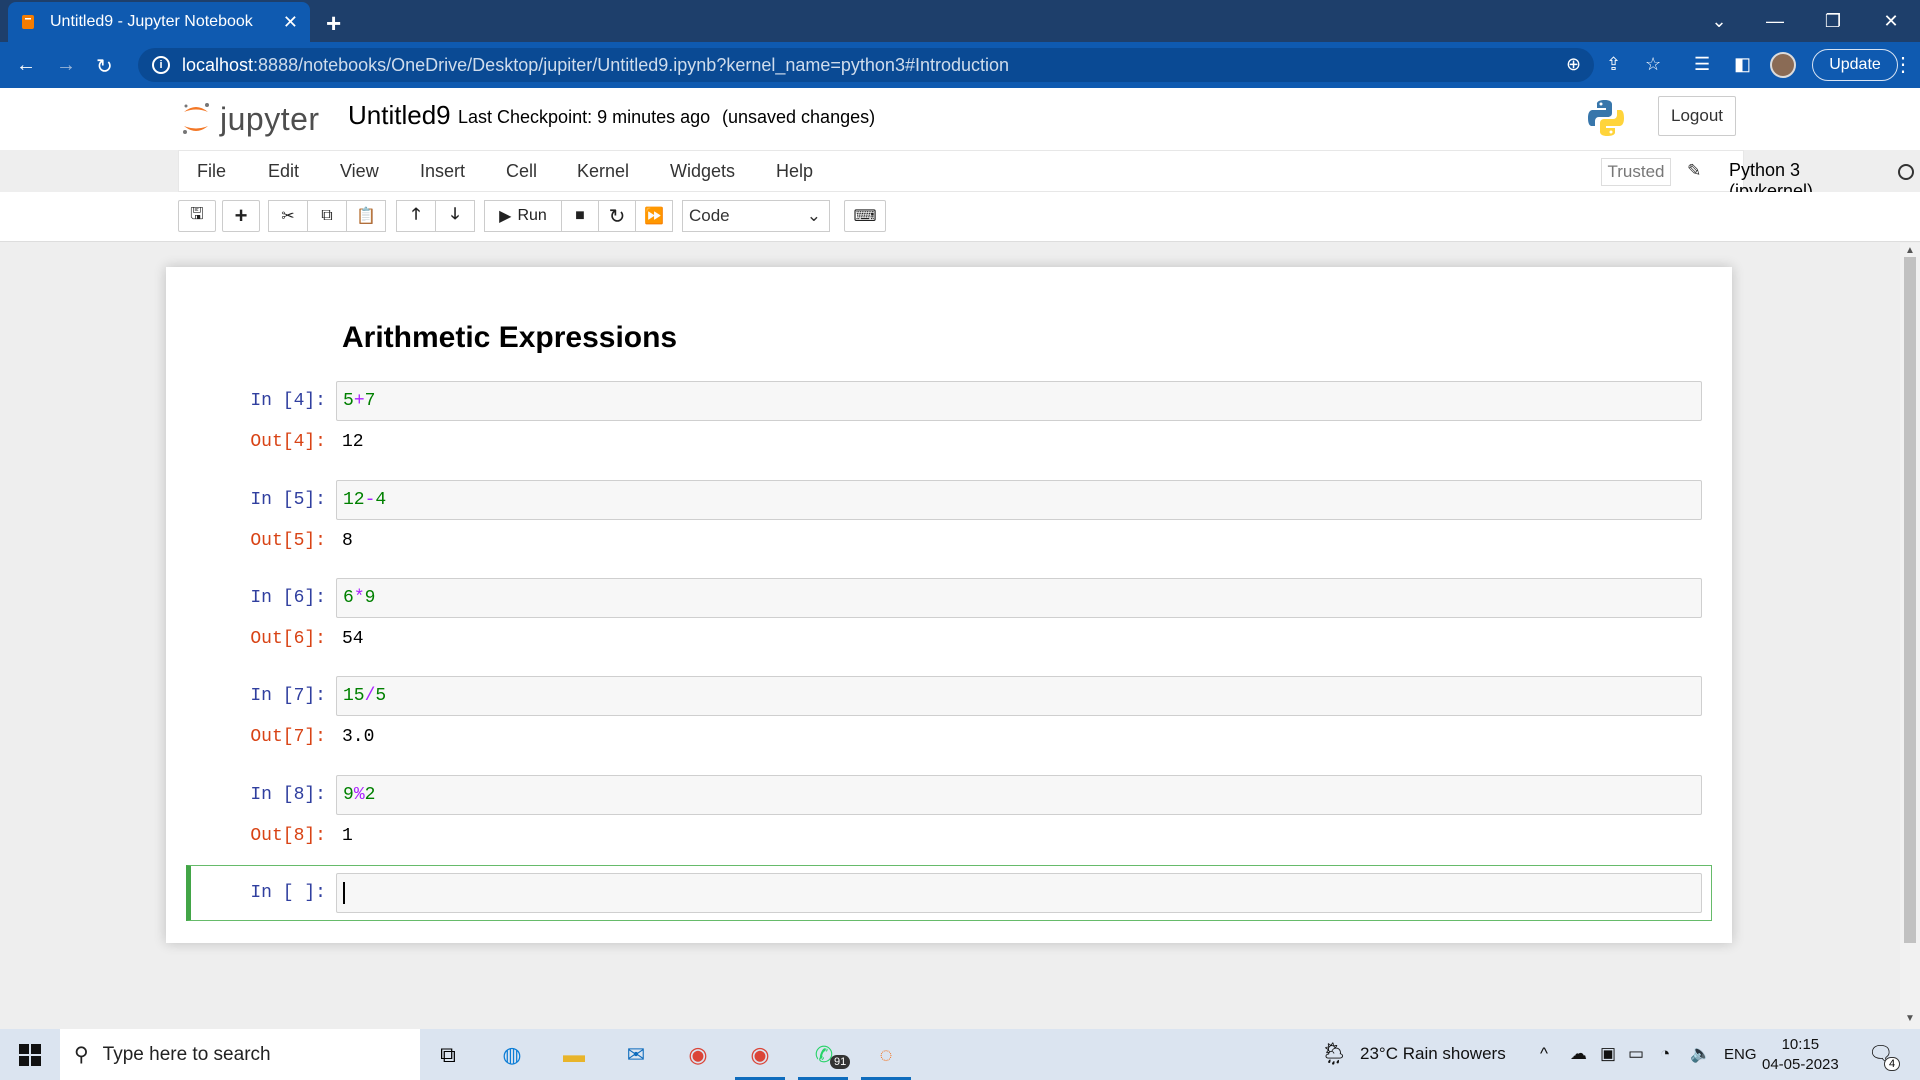  Describe the element at coordinates (1019, 500) in the screenshot. I see `code-cell-input: 12-4` at that location.